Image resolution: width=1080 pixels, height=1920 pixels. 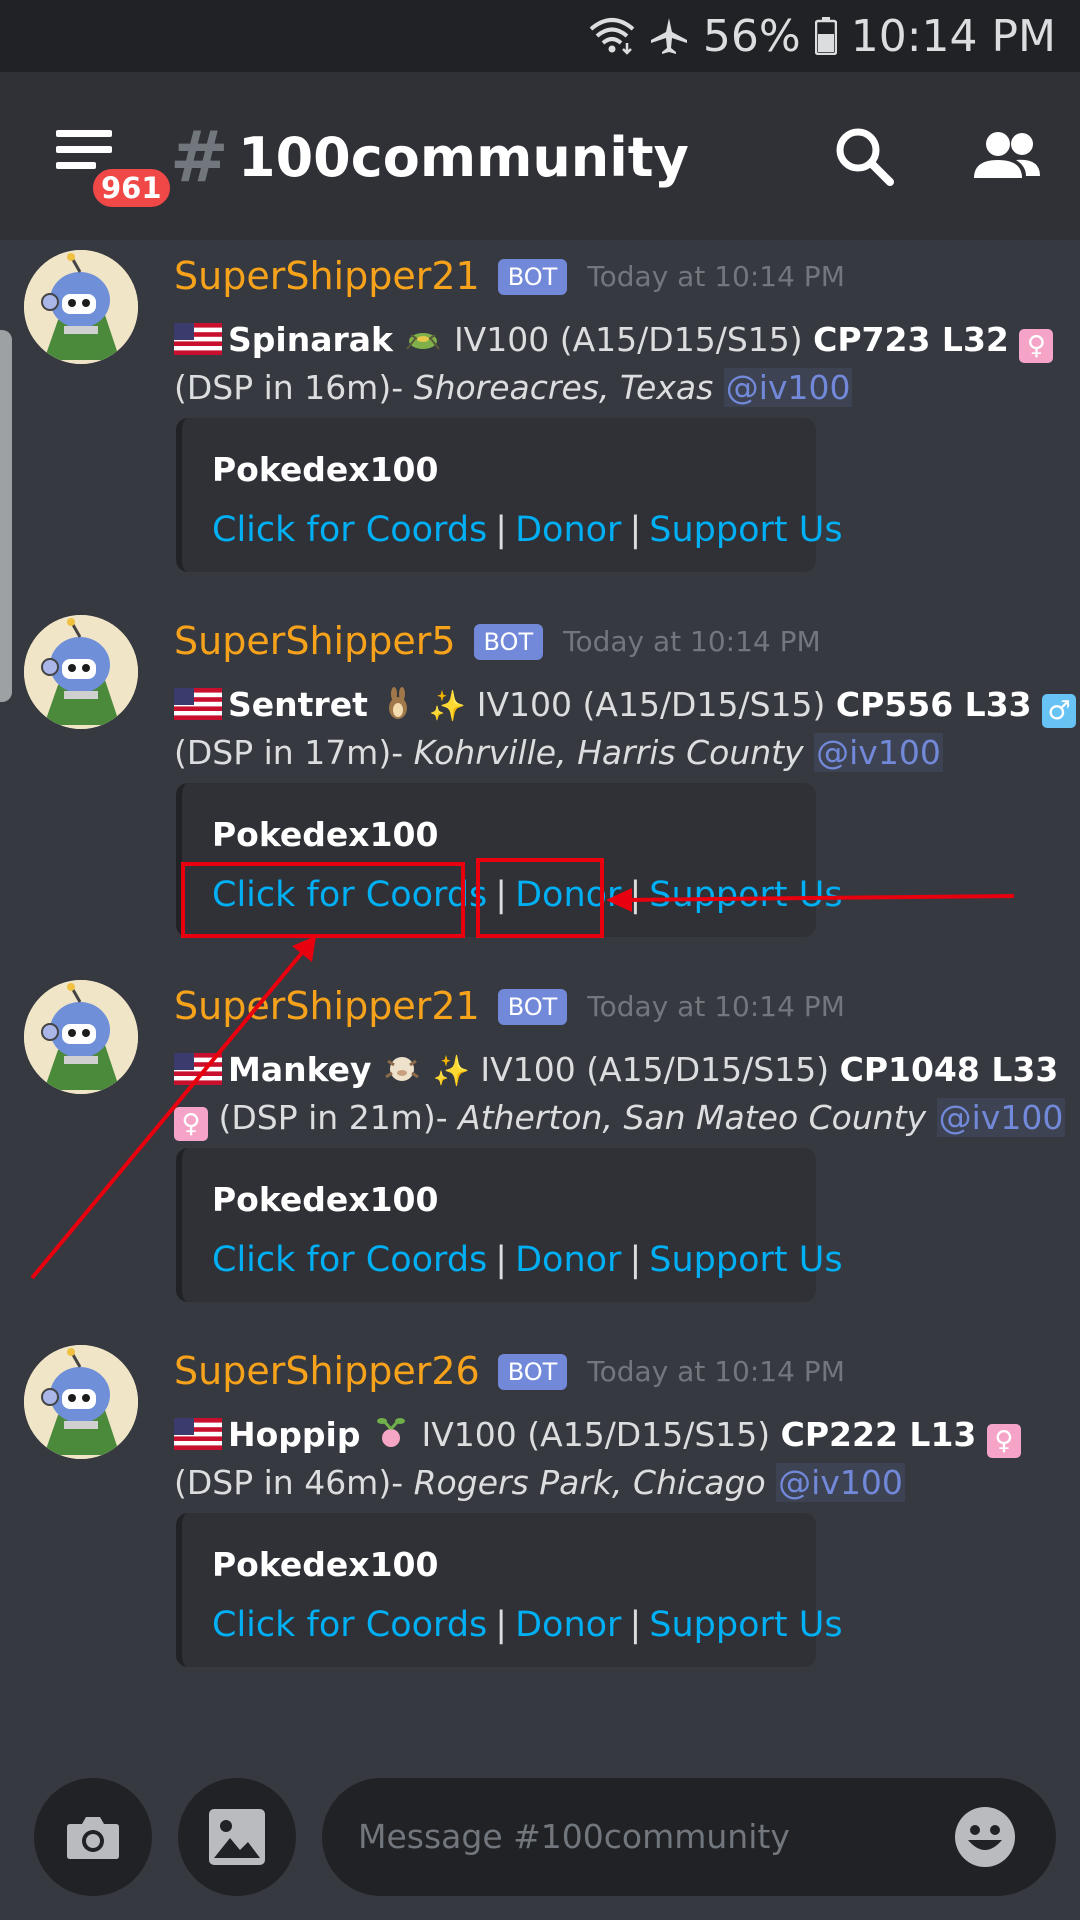 What do you see at coordinates (878, 1434) in the screenshot?
I see `cp-level: CP222 L13` at bounding box center [878, 1434].